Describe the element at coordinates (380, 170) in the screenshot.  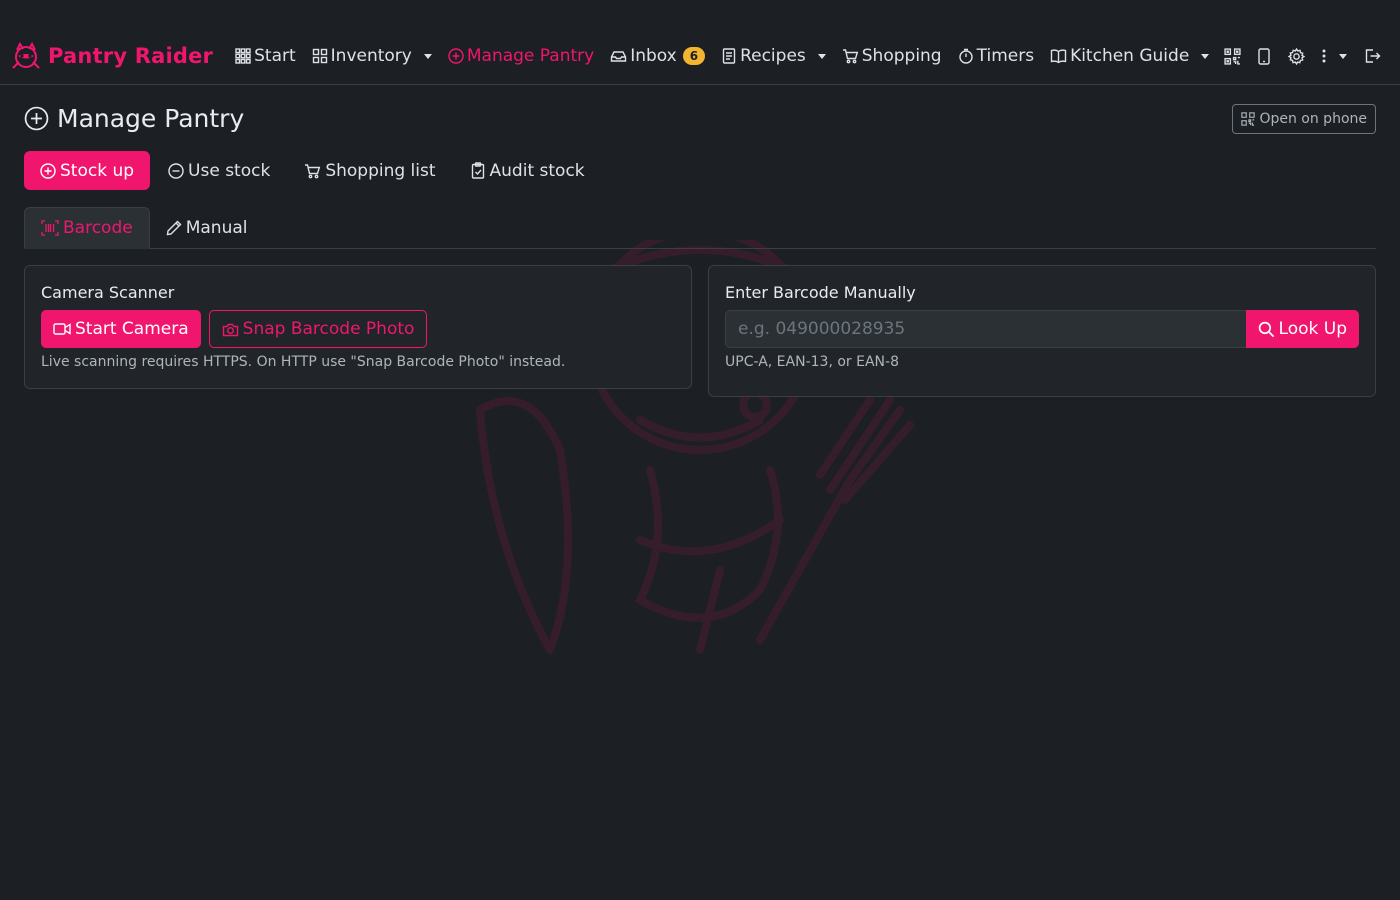
I see `shopping-list-label: Shopping list` at that location.